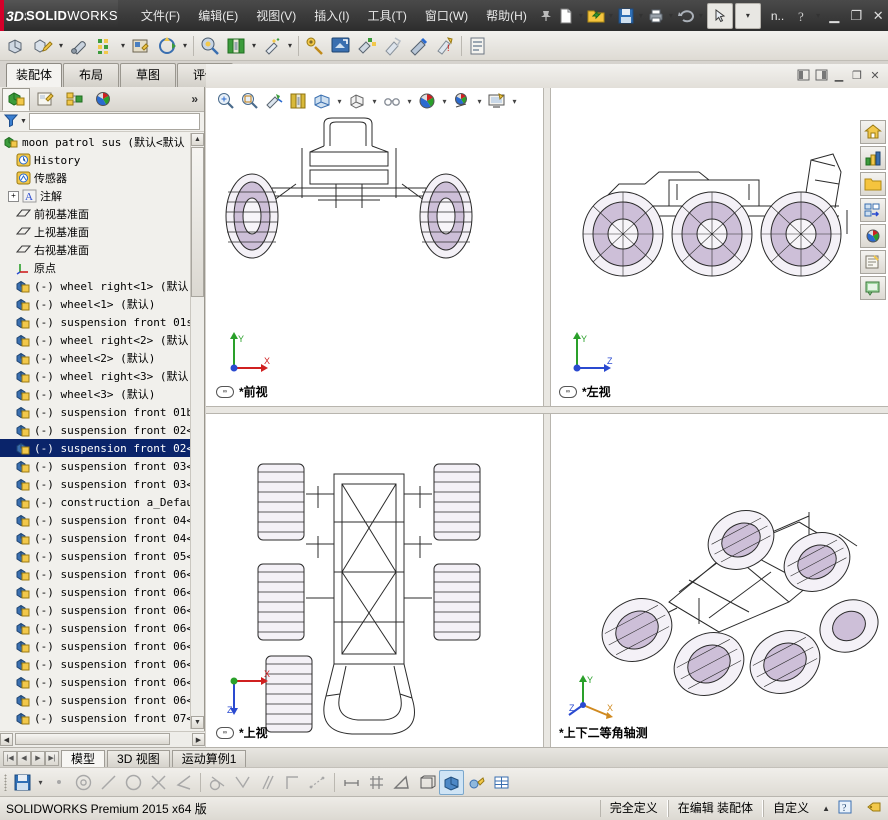 The height and width of the screenshot is (820, 888). What do you see at coordinates (777, 16) in the screenshot?
I see `rebuild-label: n..` at bounding box center [777, 16].